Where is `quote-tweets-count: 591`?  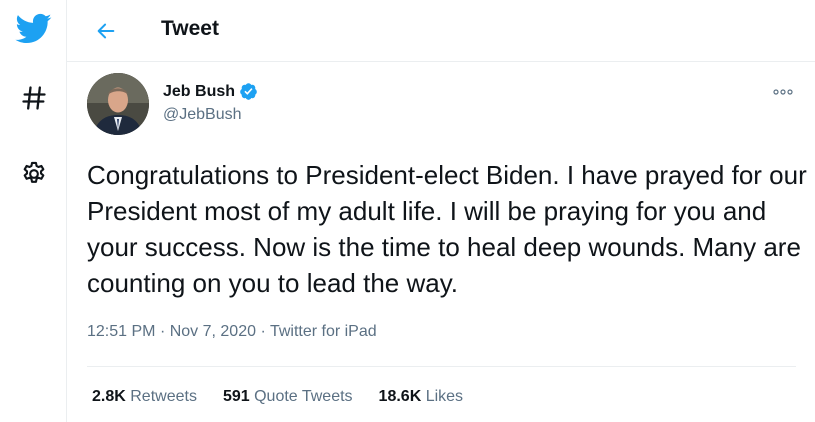
quote-tweets-count: 591 is located at coordinates (236, 396).